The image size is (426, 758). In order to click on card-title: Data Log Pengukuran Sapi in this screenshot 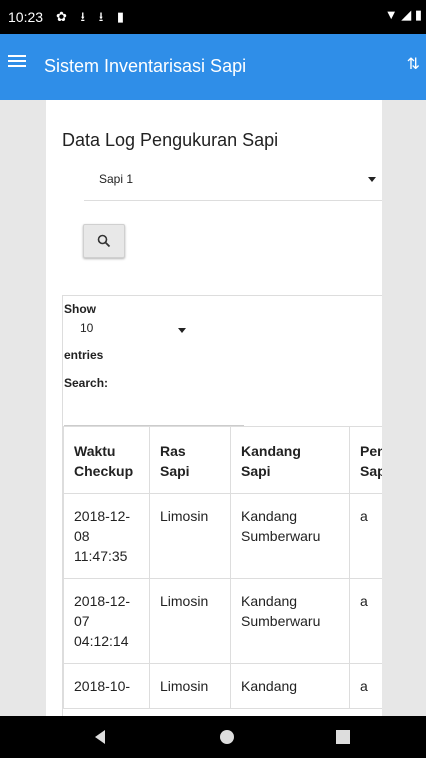, I will do `click(170, 140)`.